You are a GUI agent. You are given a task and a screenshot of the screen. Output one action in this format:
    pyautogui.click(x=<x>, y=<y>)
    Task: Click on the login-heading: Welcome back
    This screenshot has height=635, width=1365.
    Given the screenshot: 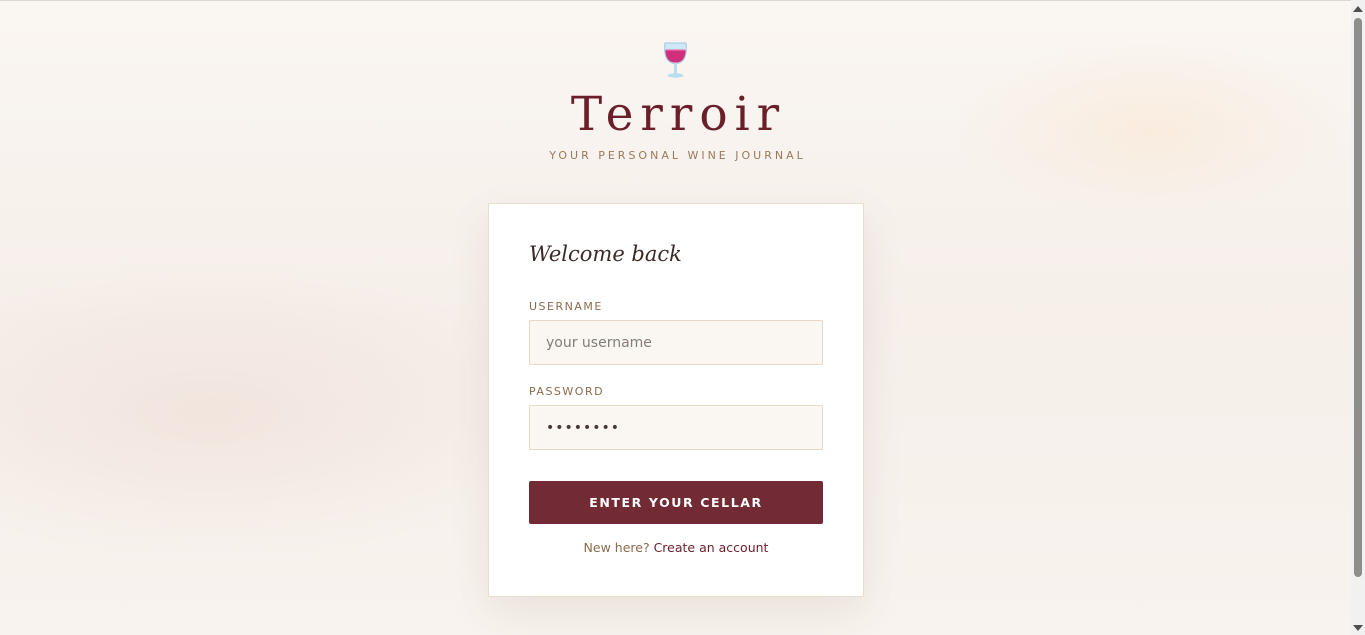 What is the action you would take?
    pyautogui.click(x=605, y=254)
    